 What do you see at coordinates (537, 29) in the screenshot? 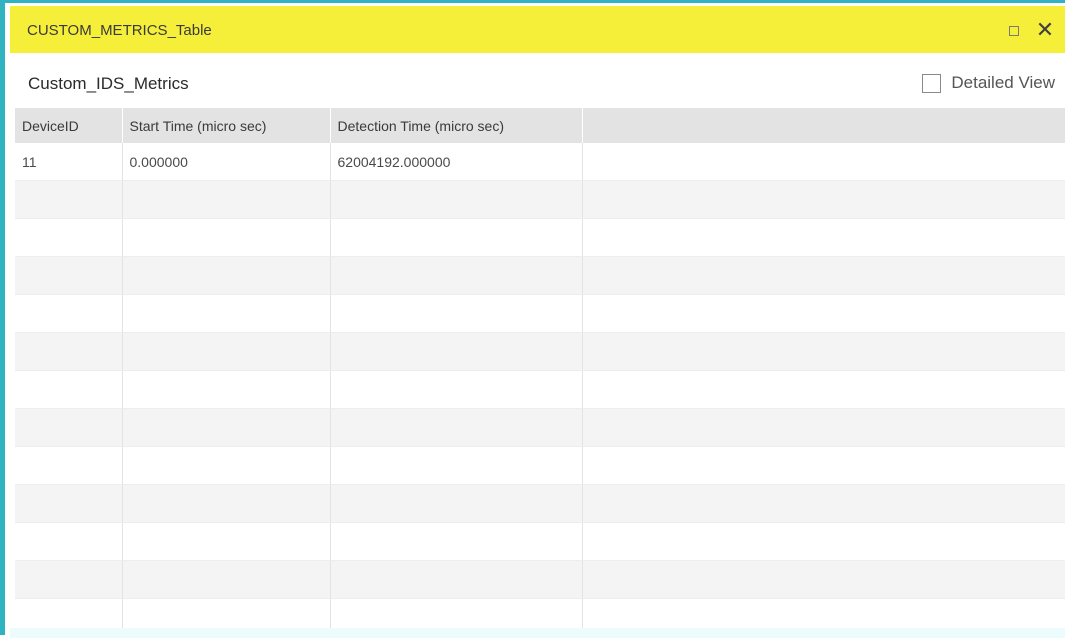
I see `title-bar: CUSTOM_METRICS_Table ✕` at bounding box center [537, 29].